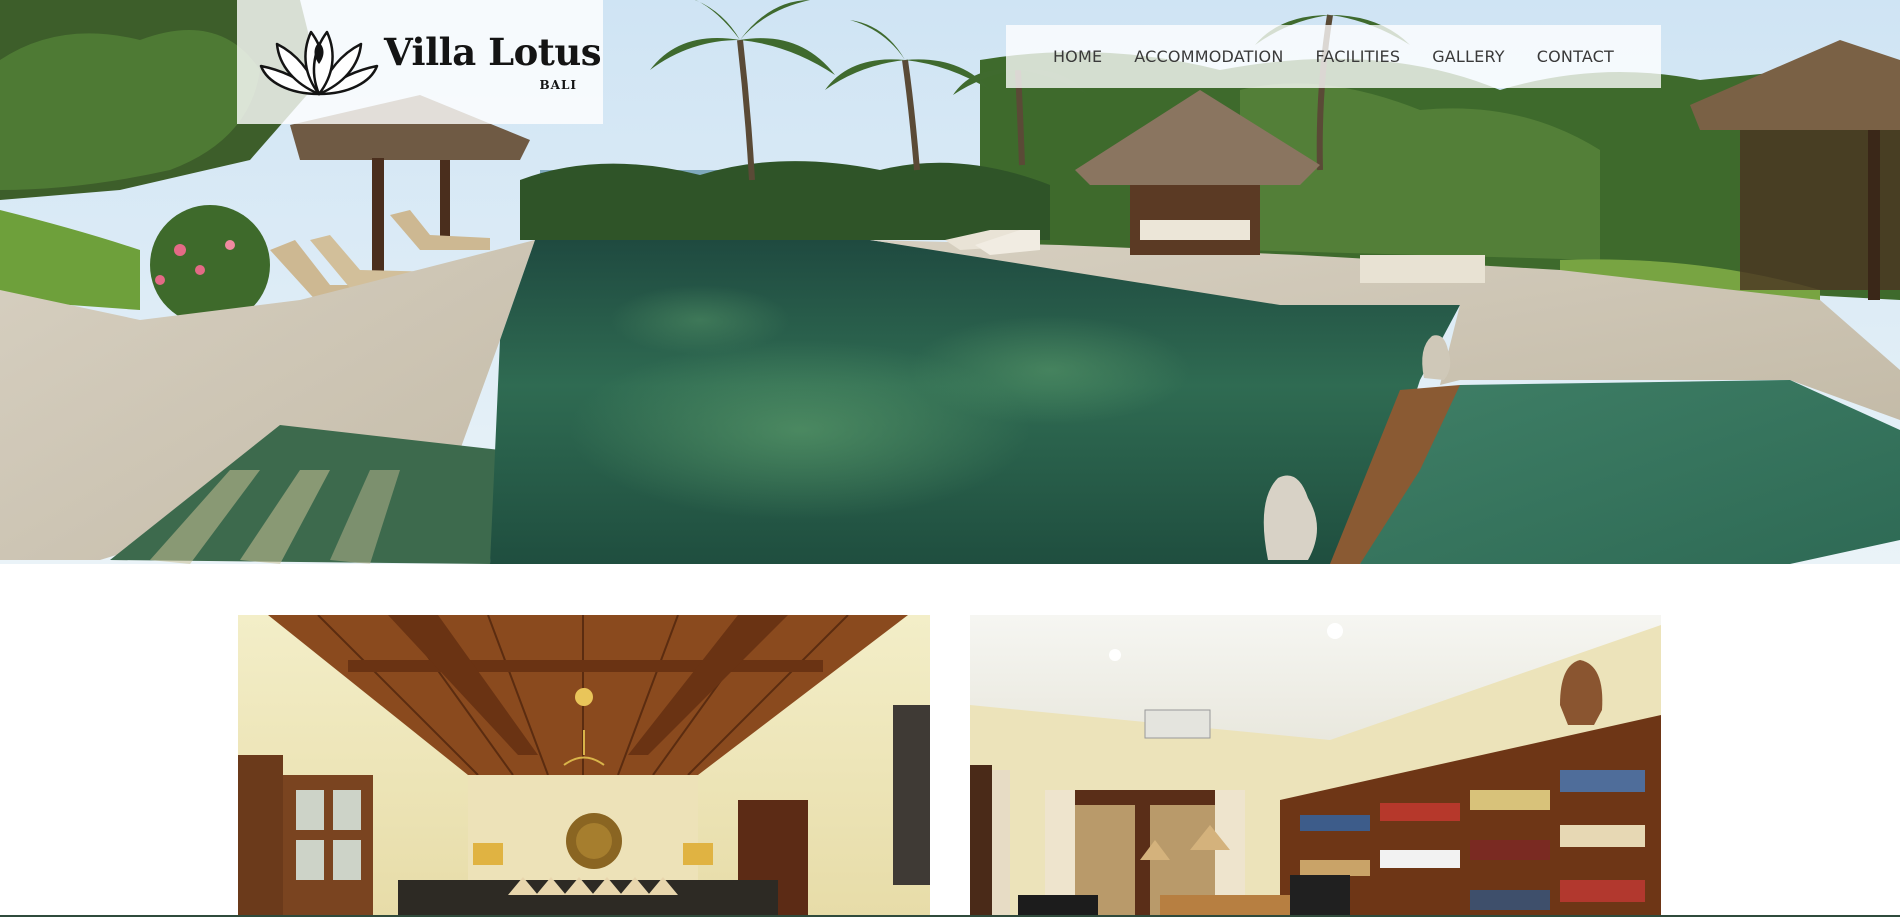 Image resolution: width=1900 pixels, height=917 pixels. Describe the element at coordinates (1468, 56) in the screenshot. I see `nav-gallery: GALLERY` at that location.